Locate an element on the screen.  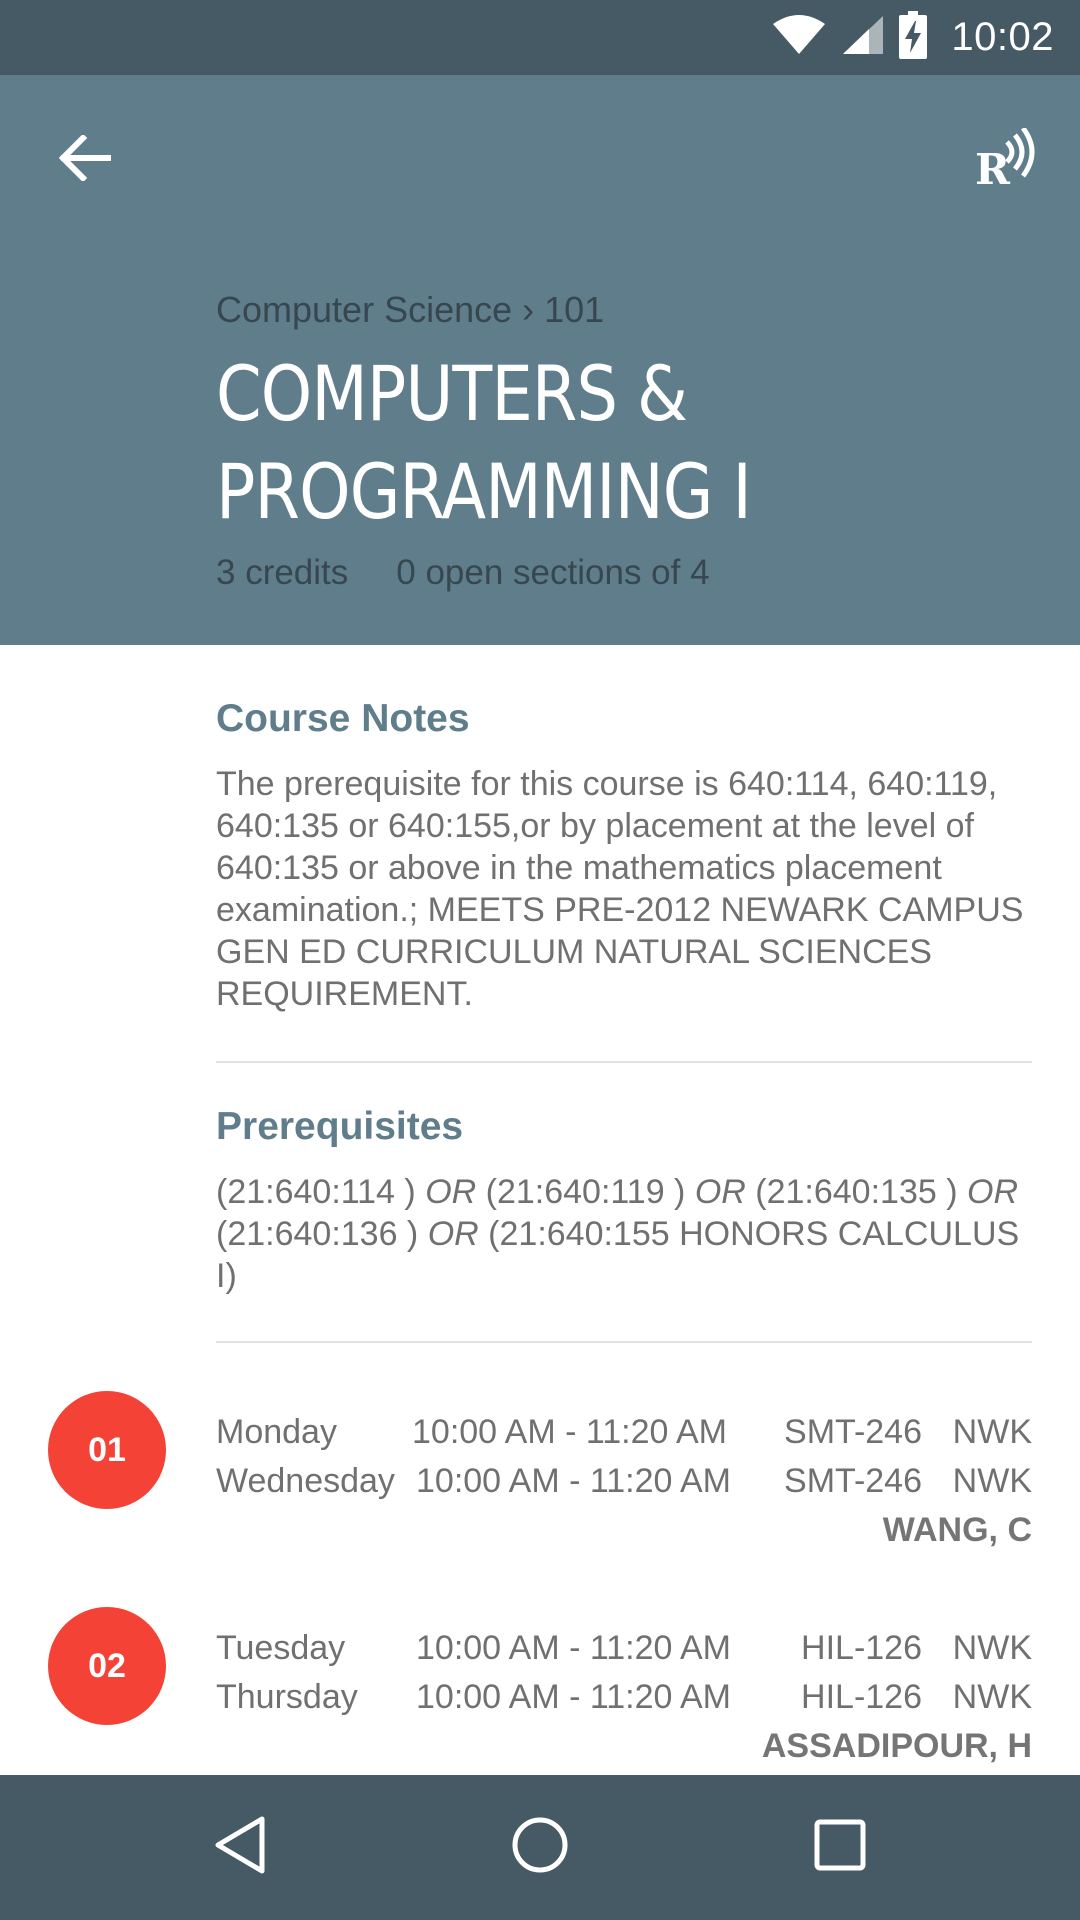
instructor-name: WANG, C is located at coordinates (957, 1530).